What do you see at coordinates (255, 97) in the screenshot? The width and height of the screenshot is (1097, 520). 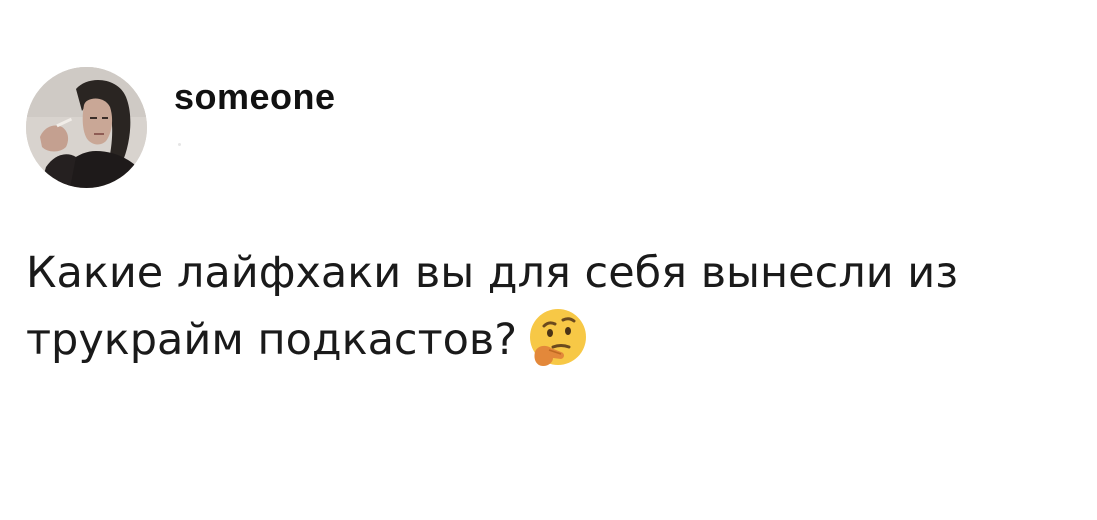 I see `username: someone` at bounding box center [255, 97].